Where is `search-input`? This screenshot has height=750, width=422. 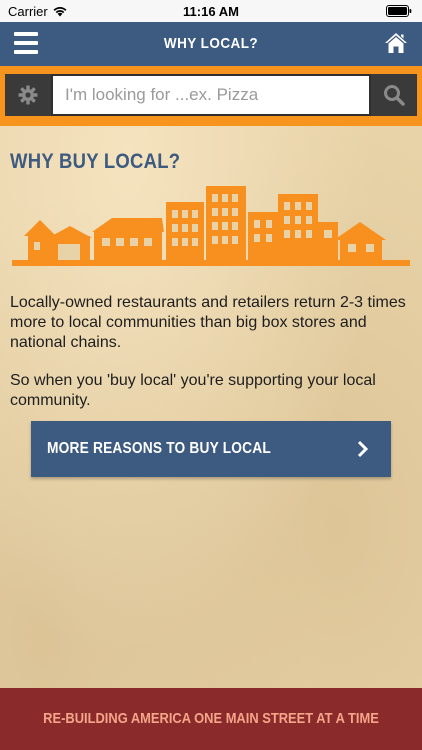 search-input is located at coordinates (211, 95).